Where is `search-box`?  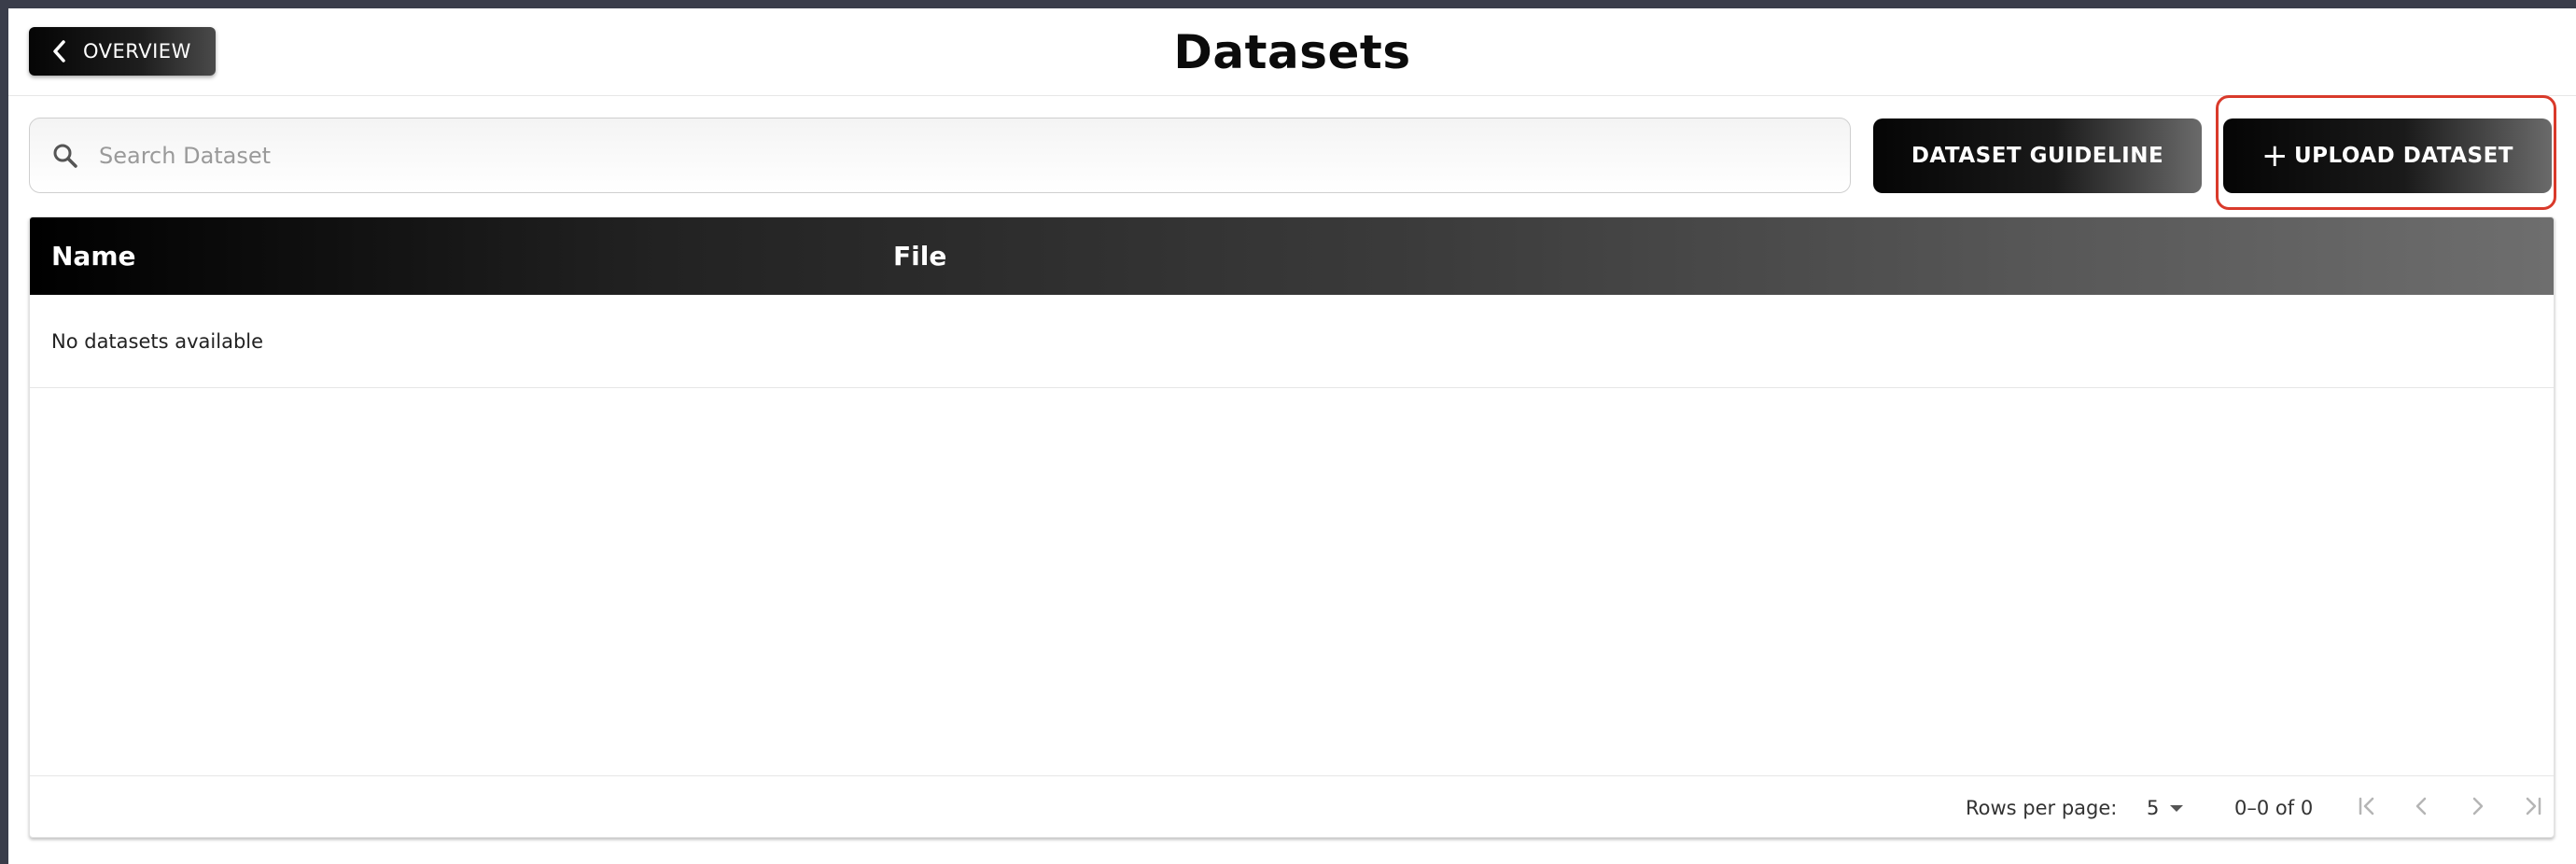
search-box is located at coordinates (940, 155).